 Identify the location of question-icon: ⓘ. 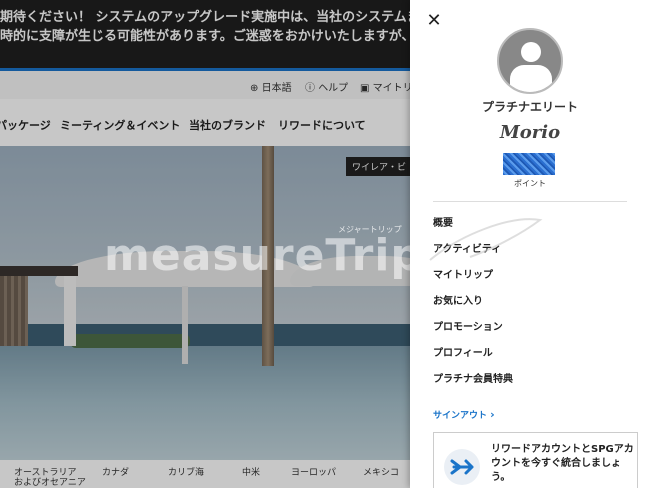
(310, 88).